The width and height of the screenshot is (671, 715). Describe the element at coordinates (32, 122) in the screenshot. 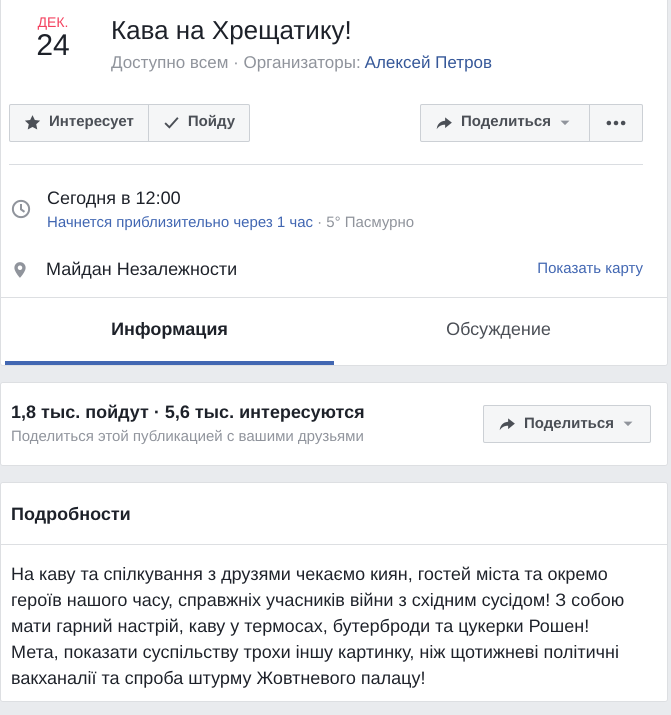

I see `star-icon` at that location.